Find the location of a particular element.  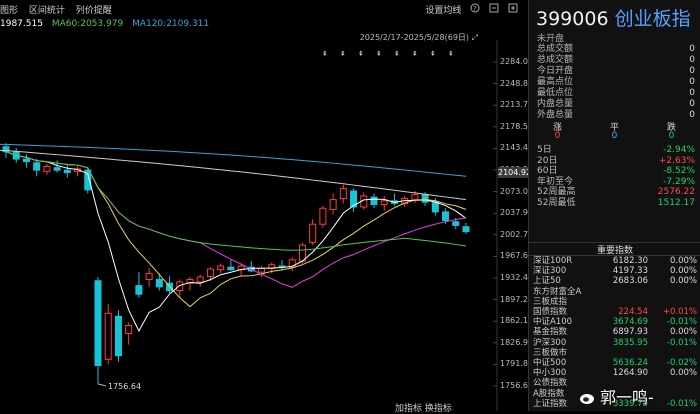

market-status: 未开盘 is located at coordinates (551, 39).